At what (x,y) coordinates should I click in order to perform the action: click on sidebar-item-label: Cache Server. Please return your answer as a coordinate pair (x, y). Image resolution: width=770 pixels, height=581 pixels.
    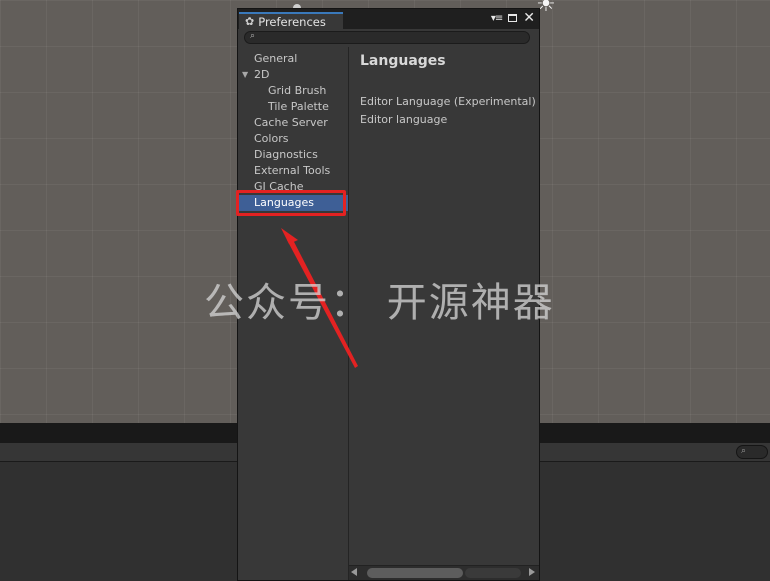
    Looking at the image, I should click on (291, 122).